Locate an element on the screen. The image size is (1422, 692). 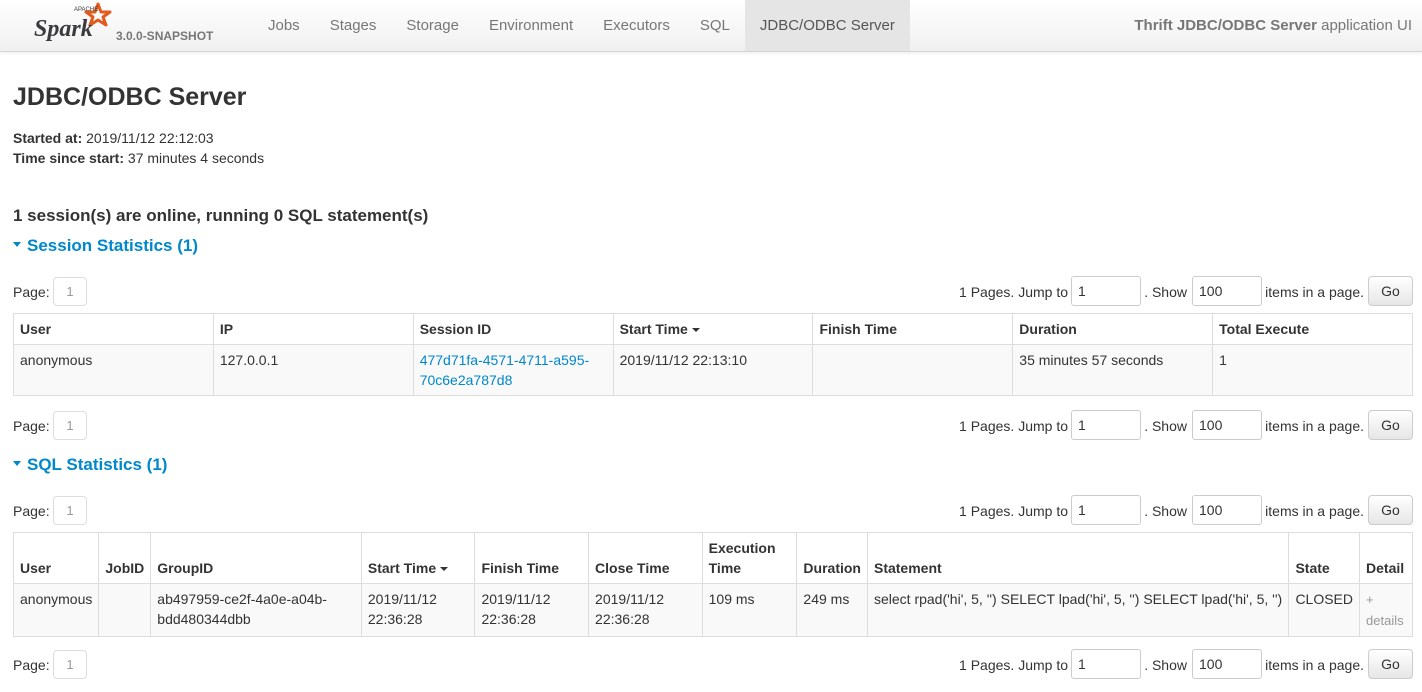
tab-executors: Executors is located at coordinates (636, 25).